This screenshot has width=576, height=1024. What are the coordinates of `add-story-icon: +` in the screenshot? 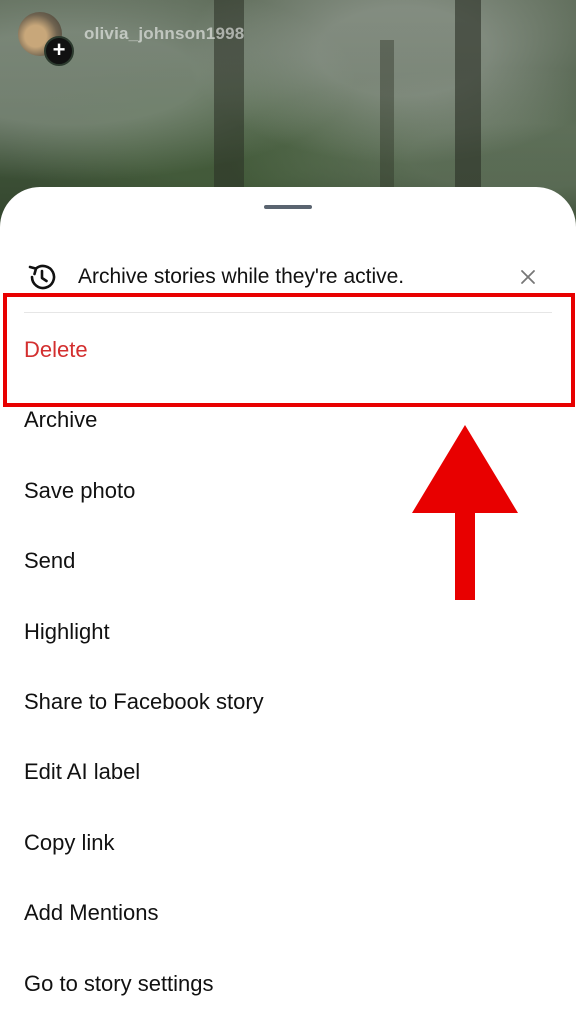 It's located at (59, 51).